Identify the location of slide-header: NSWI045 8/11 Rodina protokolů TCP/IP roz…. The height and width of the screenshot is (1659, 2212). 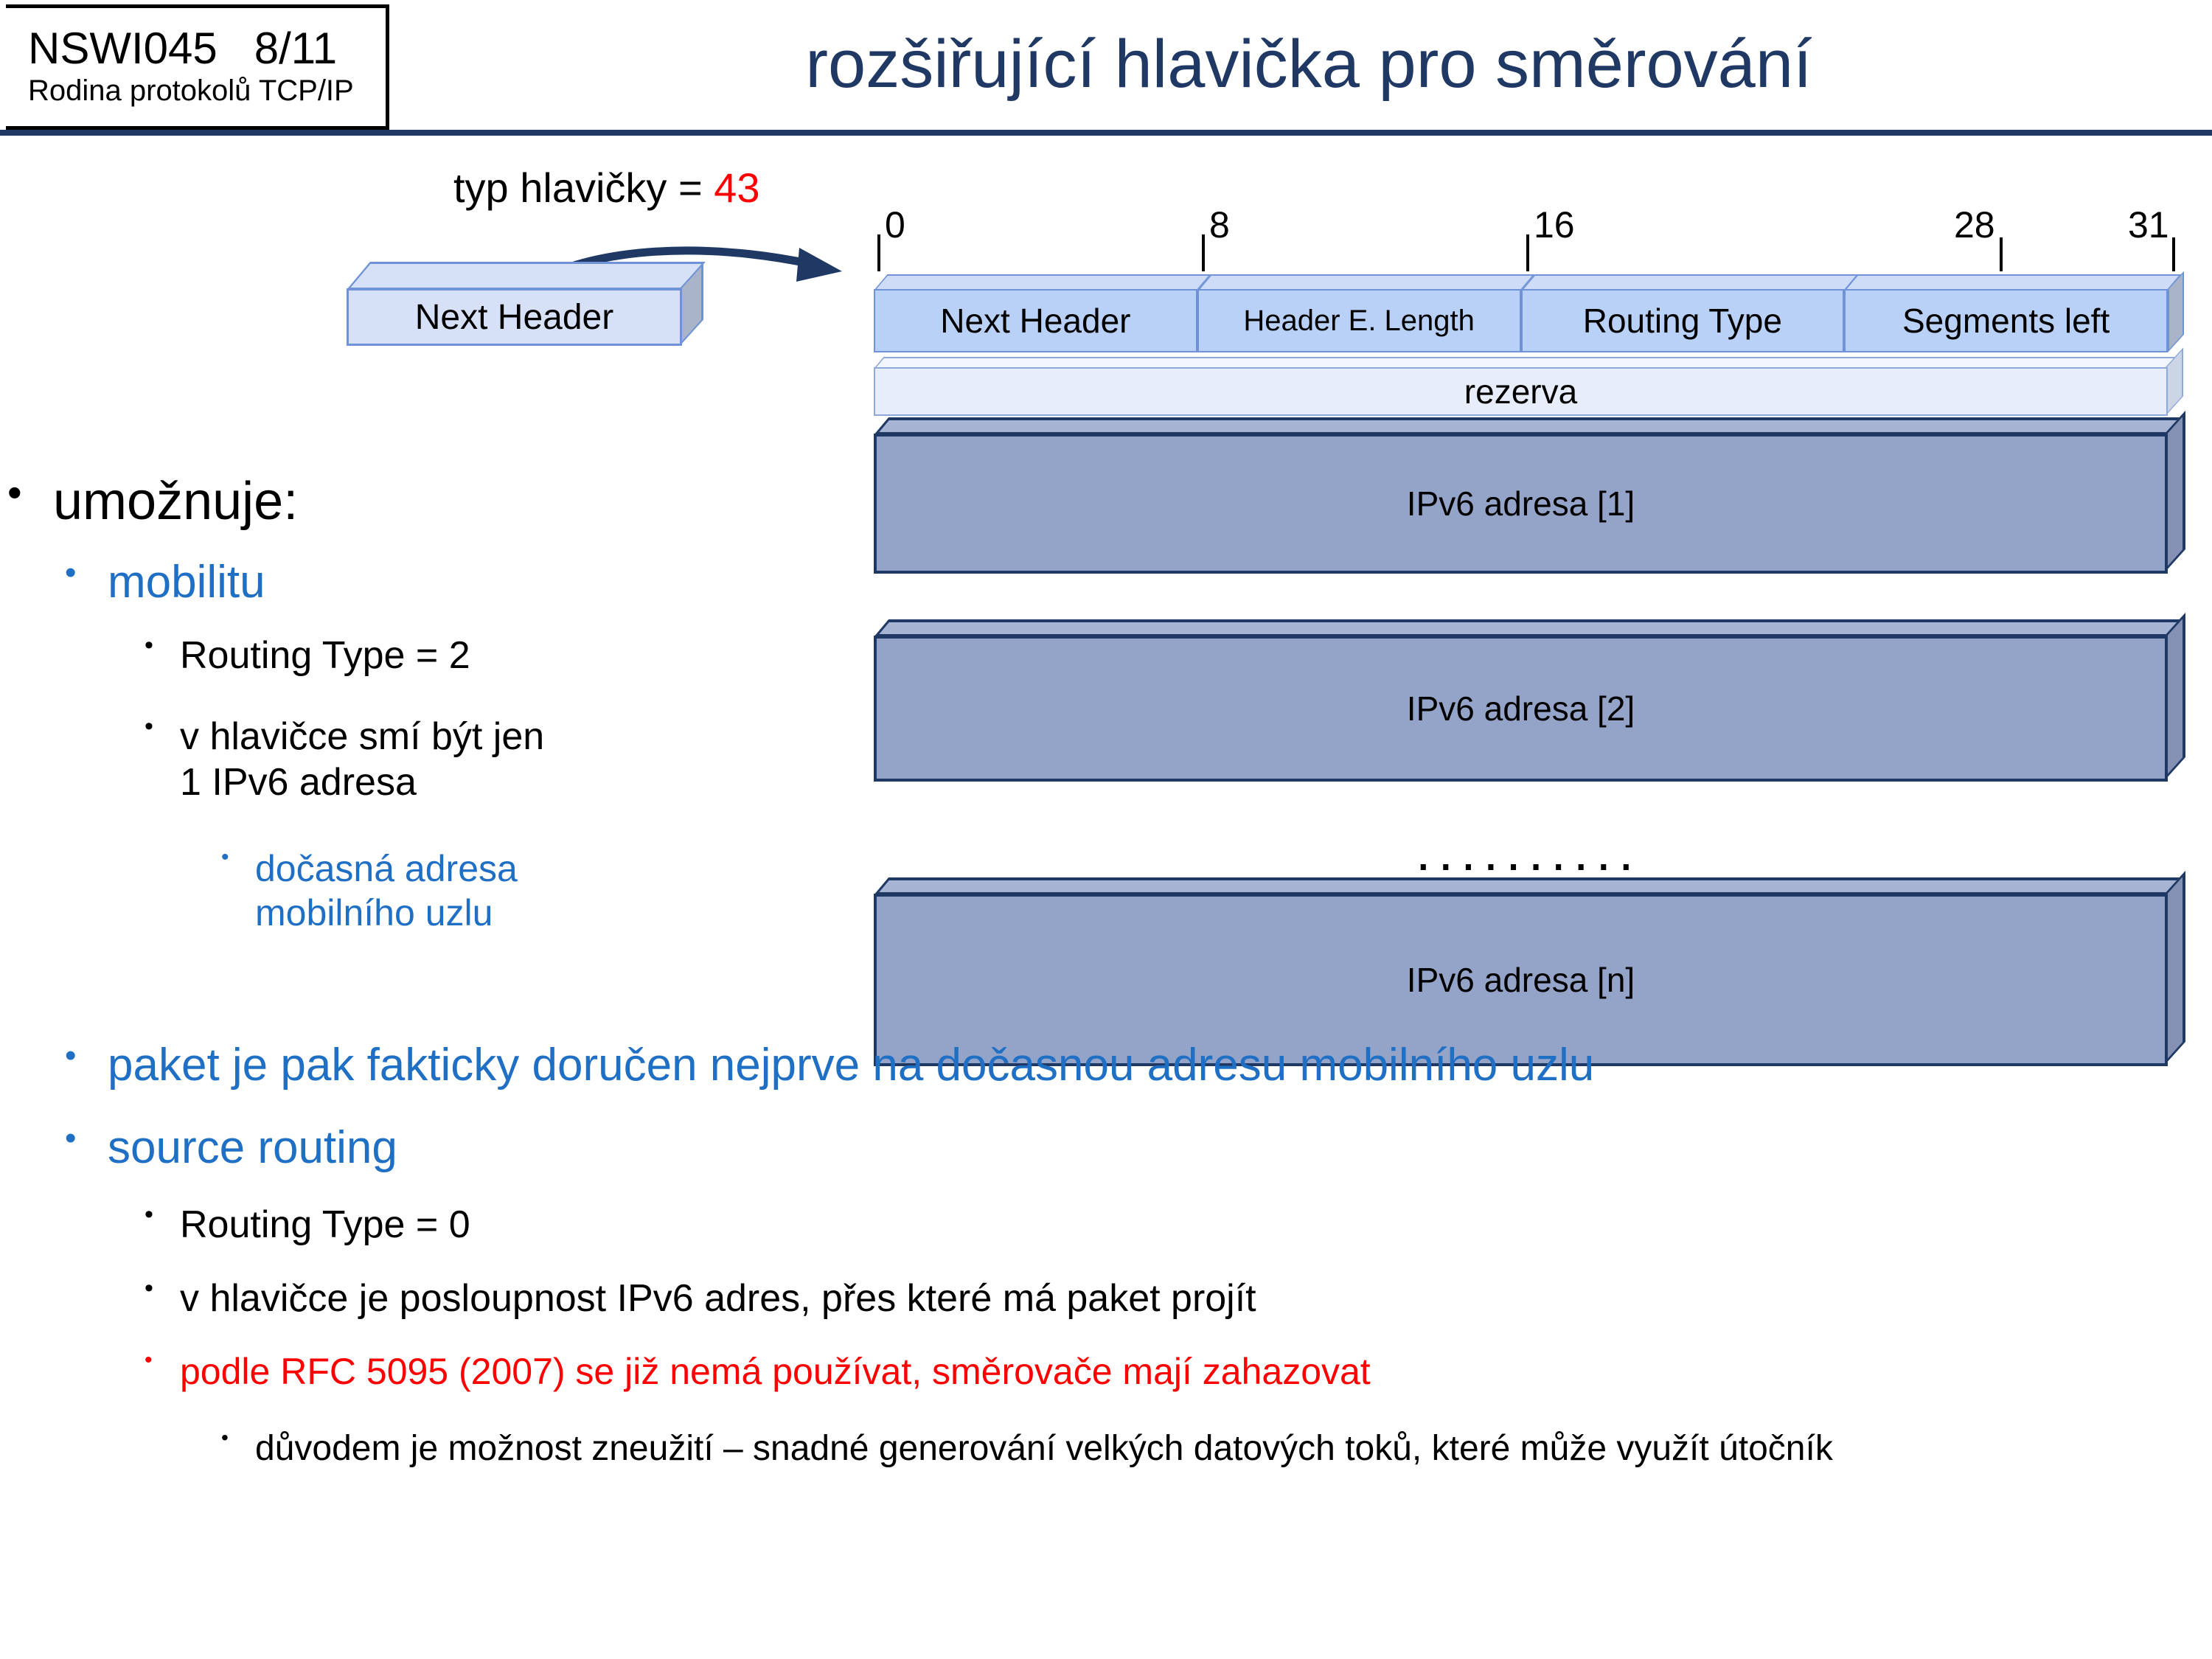
(1106, 68).